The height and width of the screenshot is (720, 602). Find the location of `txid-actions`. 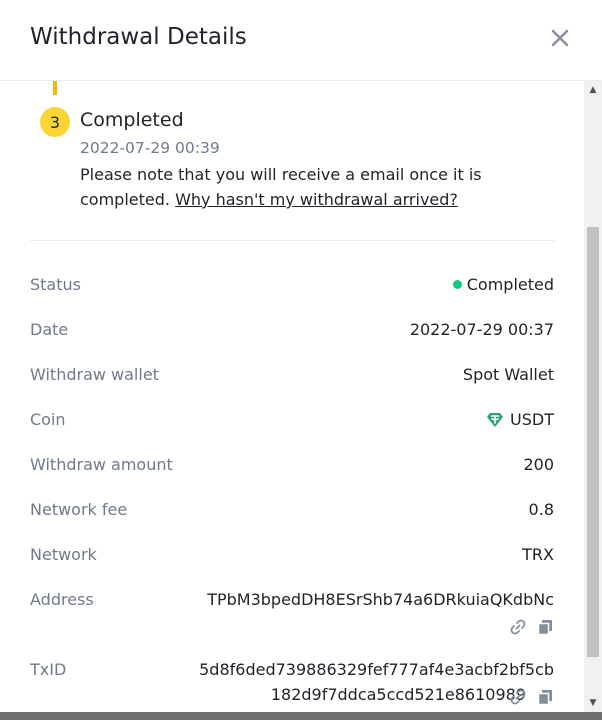

txid-actions is located at coordinates (531, 697).